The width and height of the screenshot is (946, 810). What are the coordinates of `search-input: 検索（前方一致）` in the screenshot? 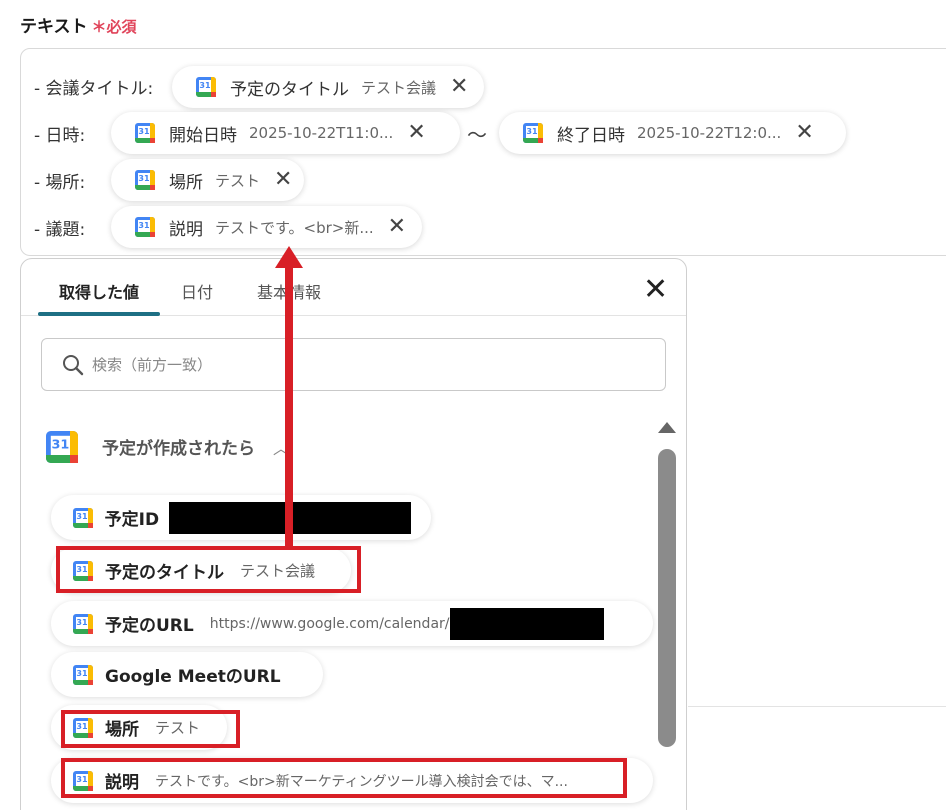 It's located at (353, 364).